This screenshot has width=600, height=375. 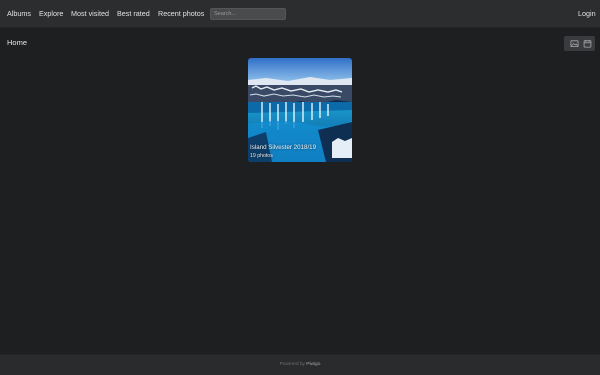 I want to click on nav-best-rated: Best rated, so click(x=133, y=13).